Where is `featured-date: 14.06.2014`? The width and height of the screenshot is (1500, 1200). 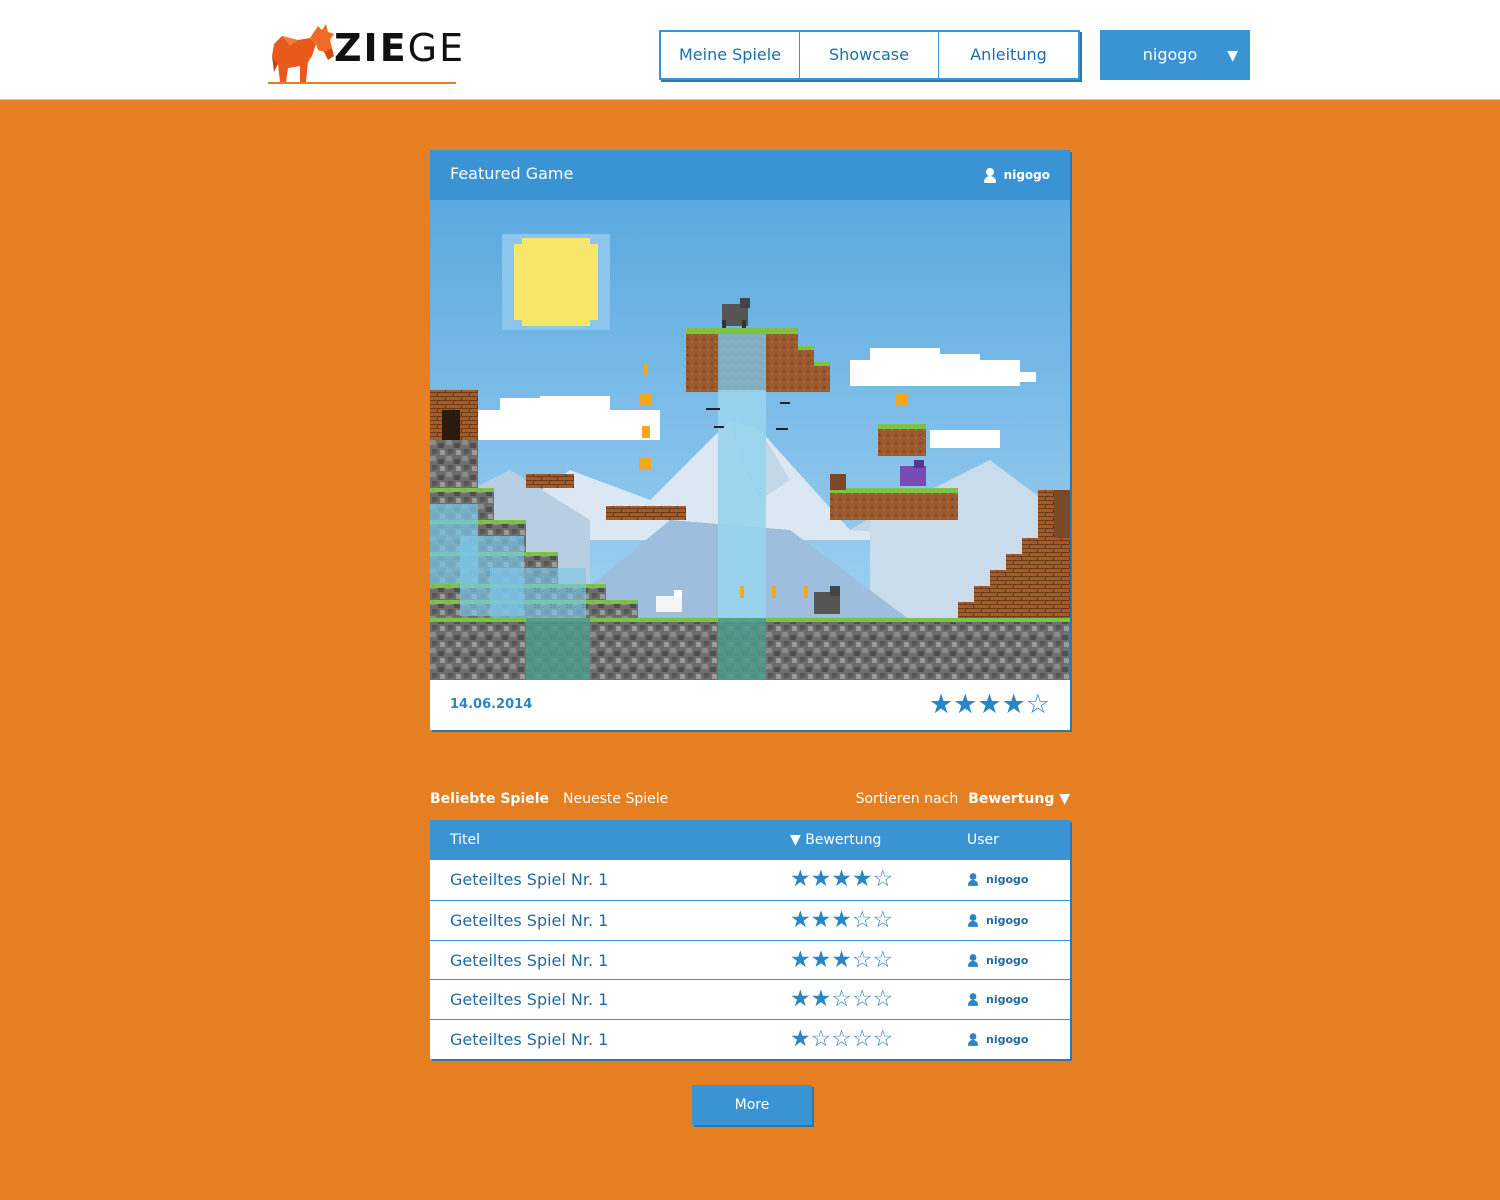 featured-date: 14.06.2014 is located at coordinates (491, 704).